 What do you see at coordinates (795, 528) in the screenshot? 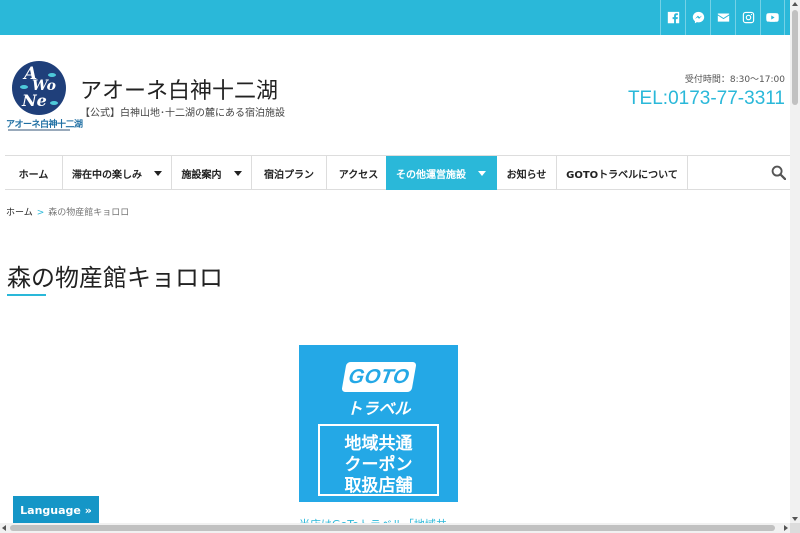
I see `scrollbar-corner` at bounding box center [795, 528].